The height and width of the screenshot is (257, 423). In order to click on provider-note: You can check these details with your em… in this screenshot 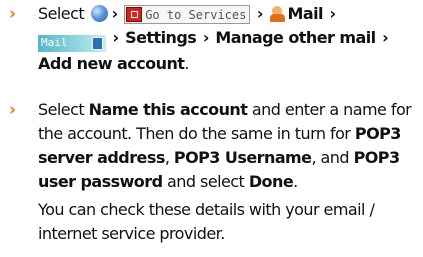, I will do `click(206, 221)`.